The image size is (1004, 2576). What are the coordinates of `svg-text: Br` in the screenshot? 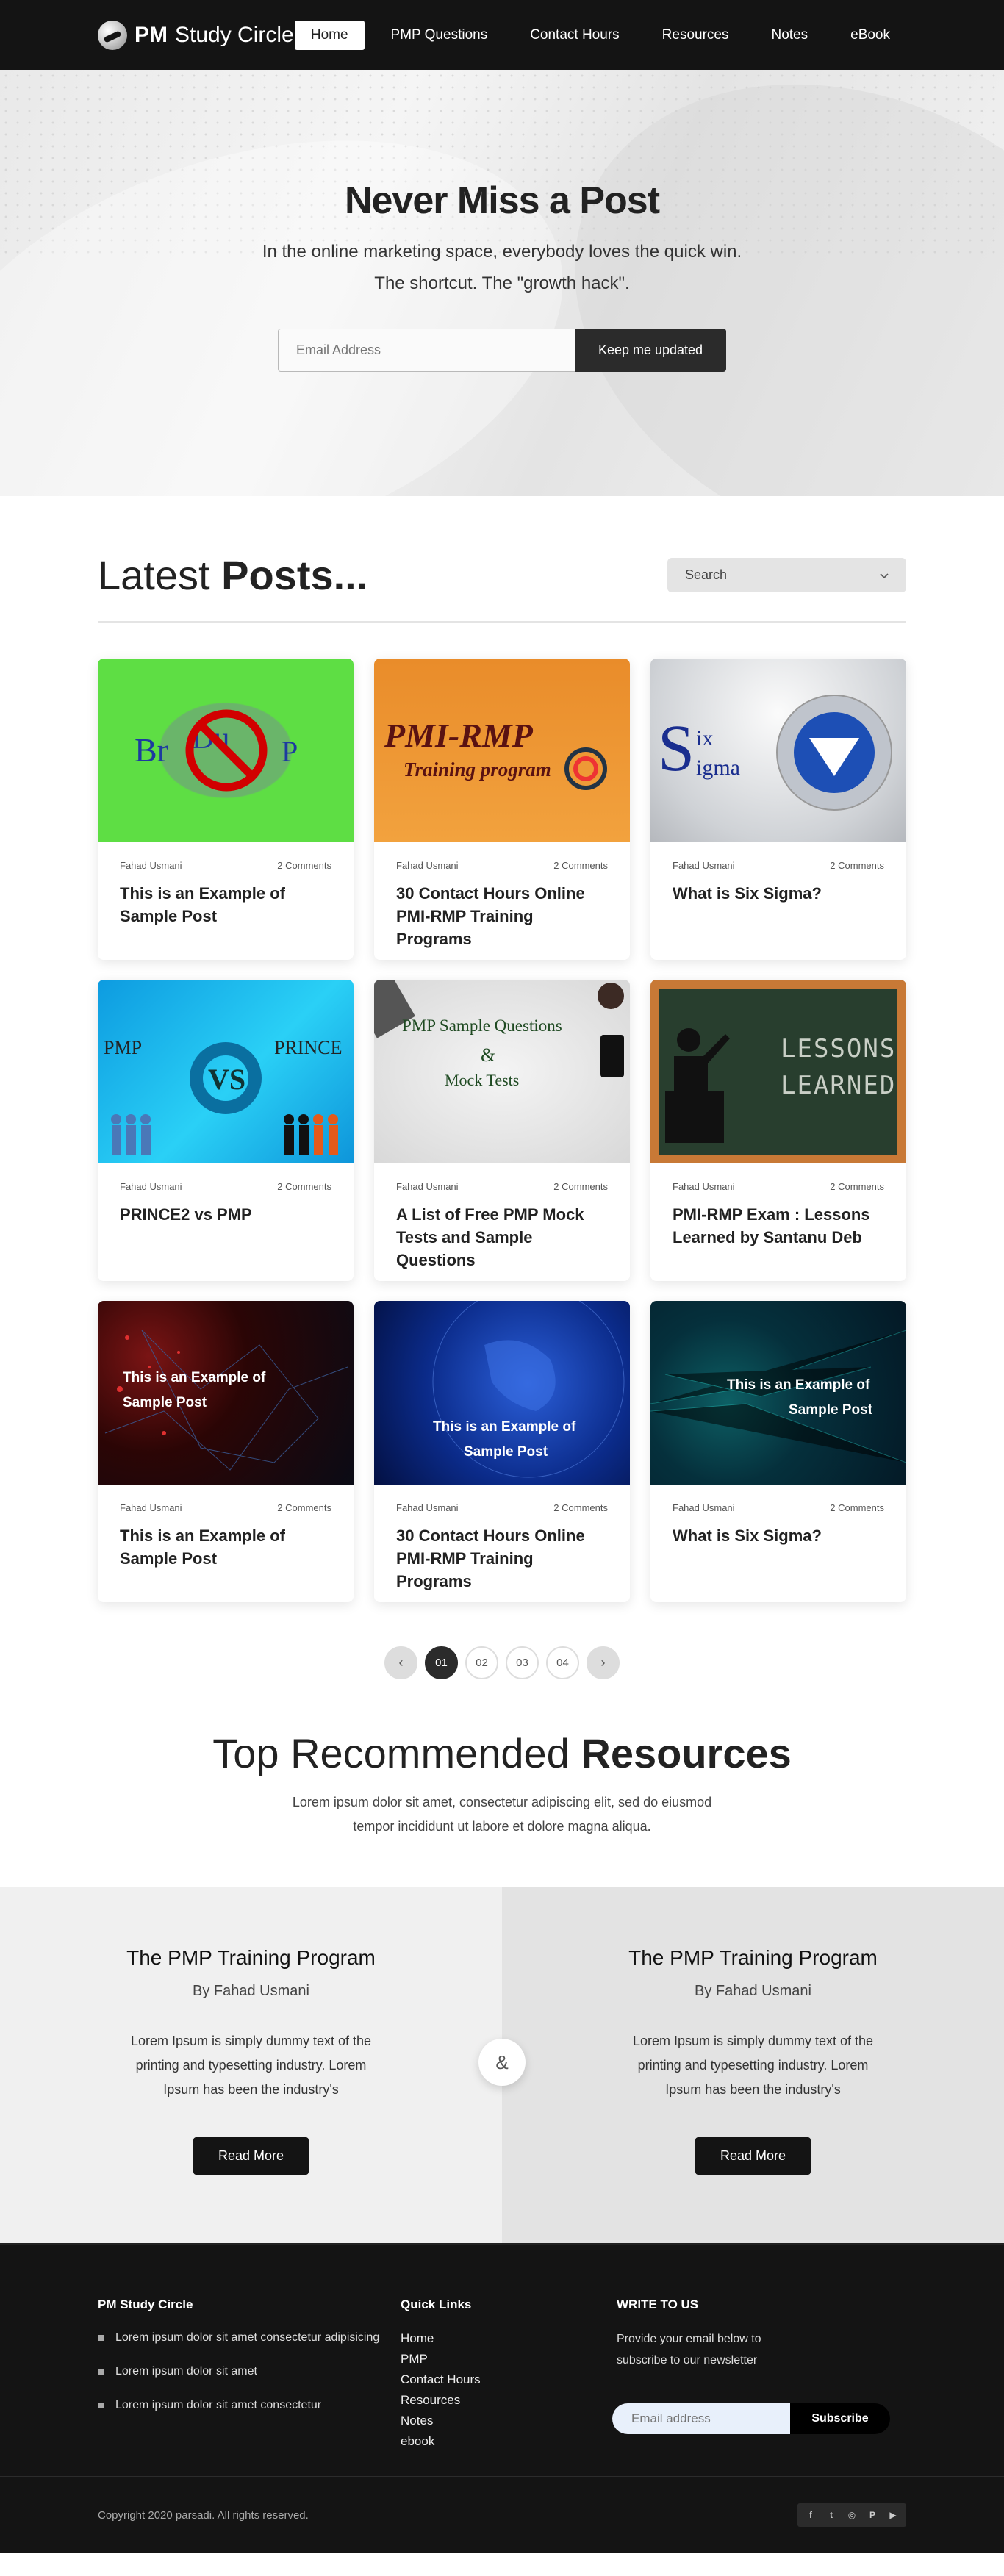 It's located at (151, 750).